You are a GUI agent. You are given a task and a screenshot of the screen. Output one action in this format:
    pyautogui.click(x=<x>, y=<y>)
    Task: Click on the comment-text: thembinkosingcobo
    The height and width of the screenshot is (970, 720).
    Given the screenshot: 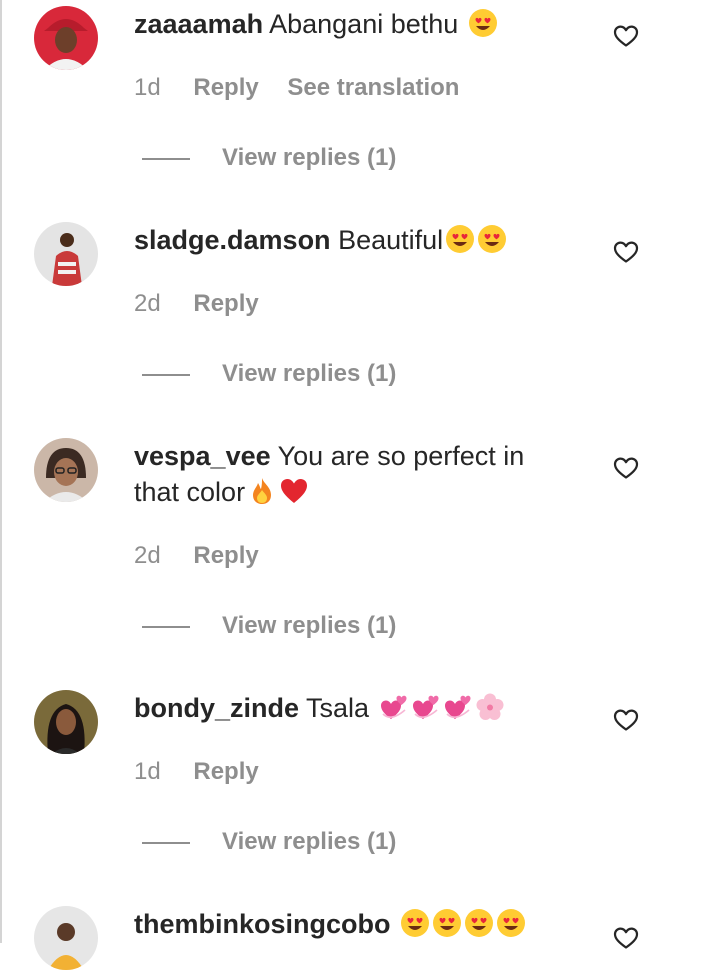 What is the action you would take?
    pyautogui.click(x=344, y=924)
    